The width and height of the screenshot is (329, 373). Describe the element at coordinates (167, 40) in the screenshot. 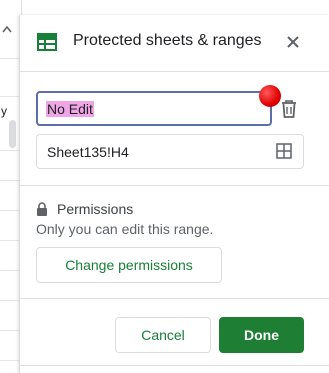

I see `panel-title: Protected sheets & ranges` at that location.